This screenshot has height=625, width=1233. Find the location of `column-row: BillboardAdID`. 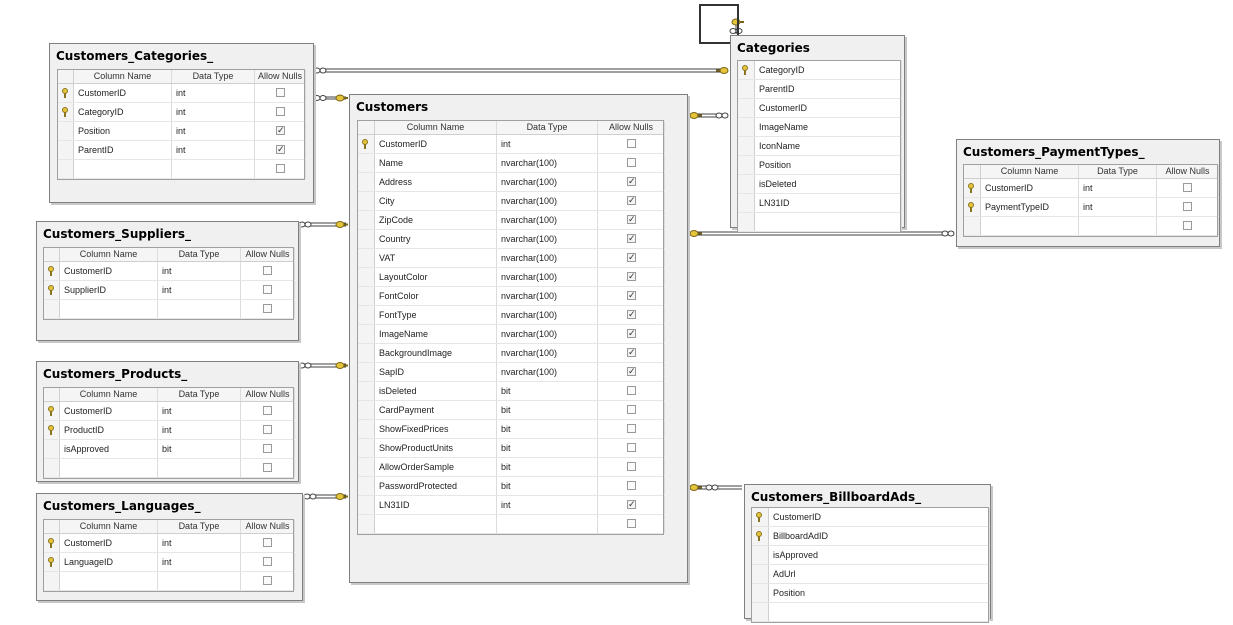

column-row: BillboardAdID is located at coordinates (871, 536).